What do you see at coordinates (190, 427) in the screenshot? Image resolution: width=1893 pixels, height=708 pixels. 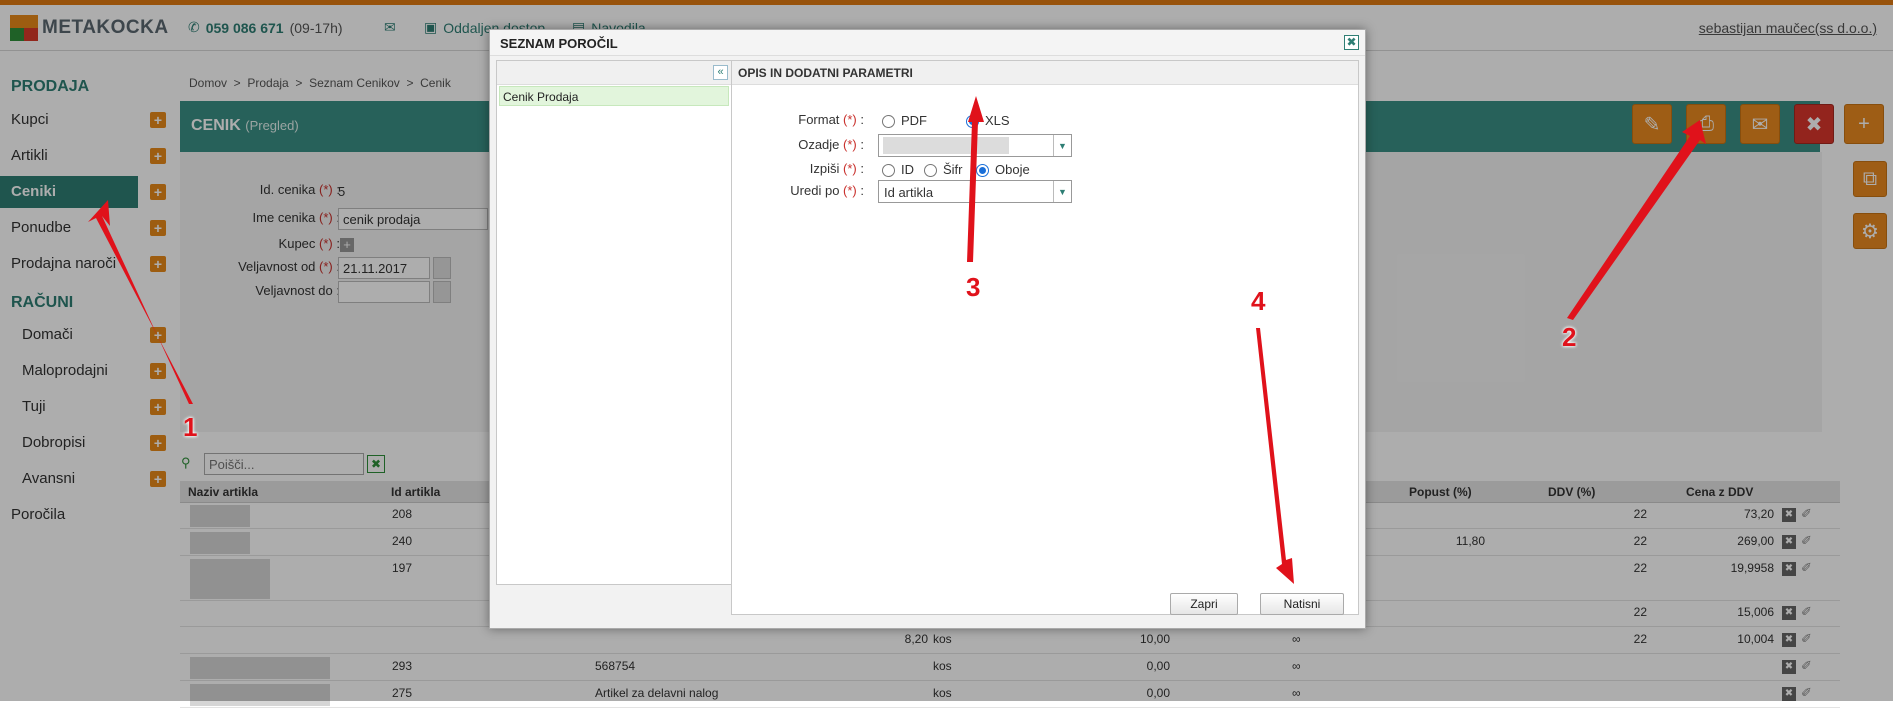 I see `annotation-1: 1` at bounding box center [190, 427].